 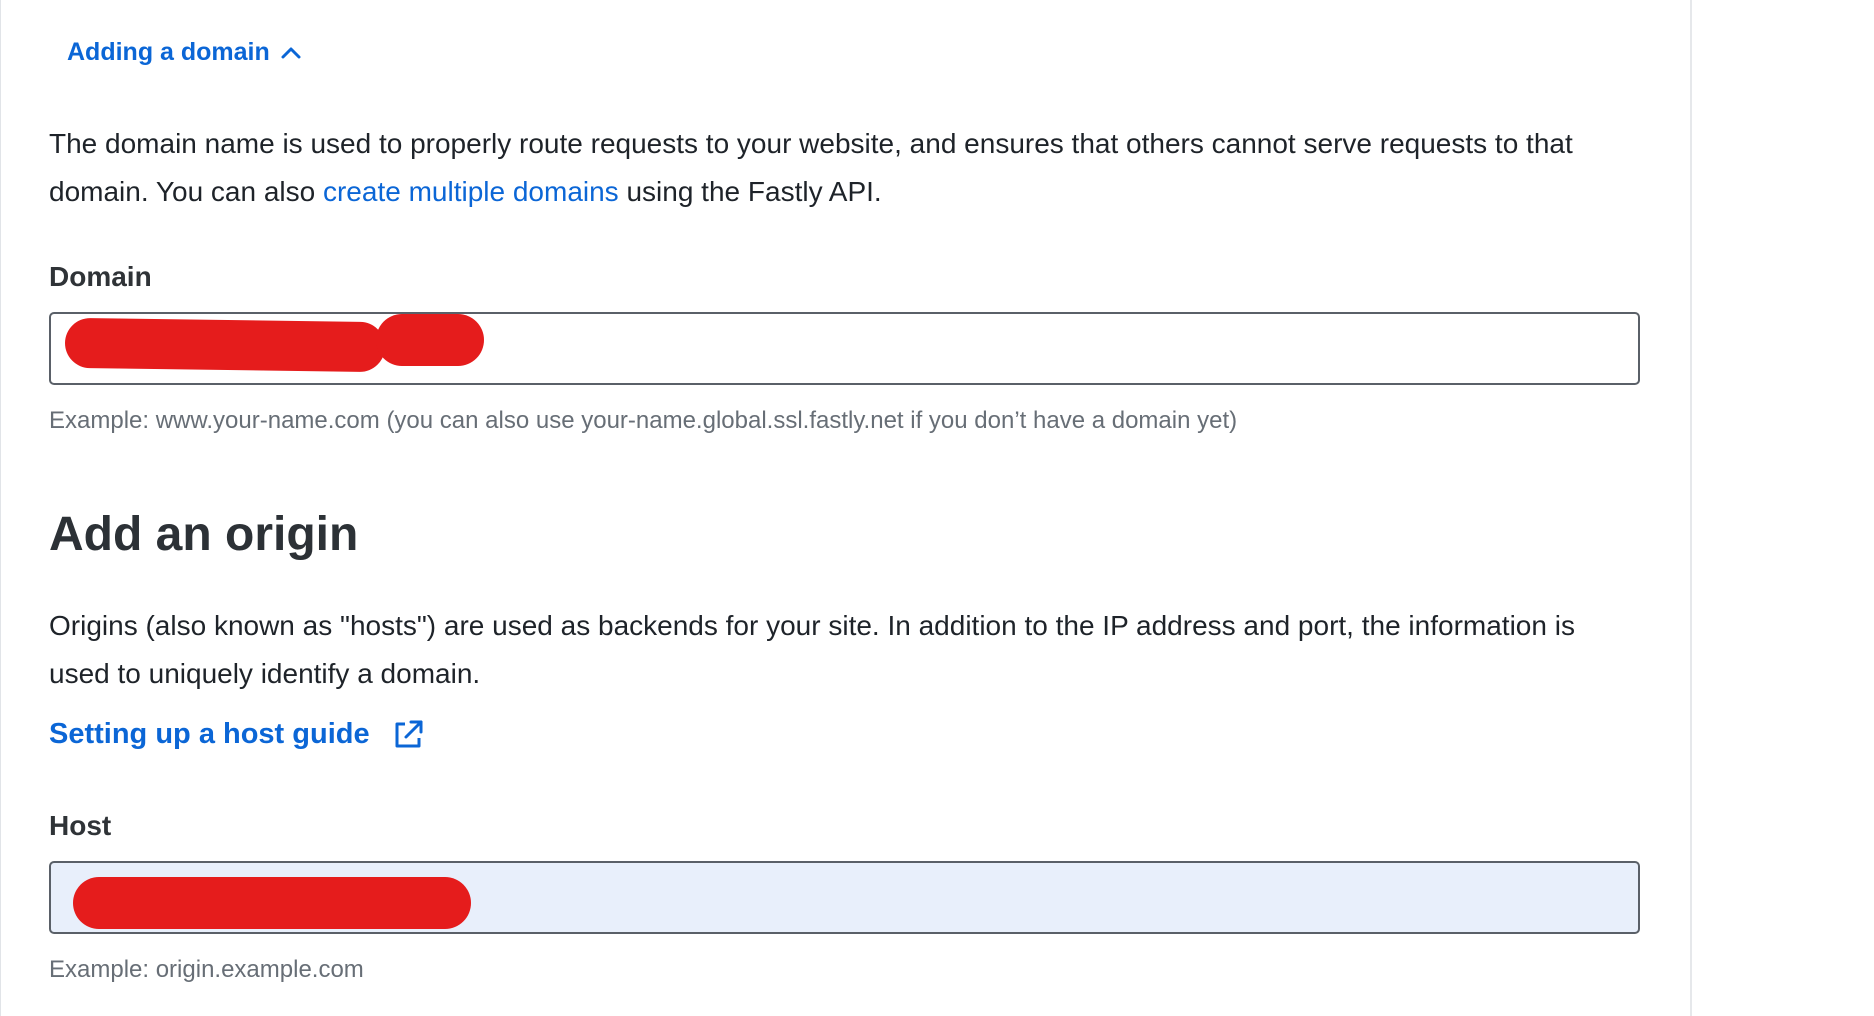 I want to click on host-field-label: Host, so click(x=80, y=825).